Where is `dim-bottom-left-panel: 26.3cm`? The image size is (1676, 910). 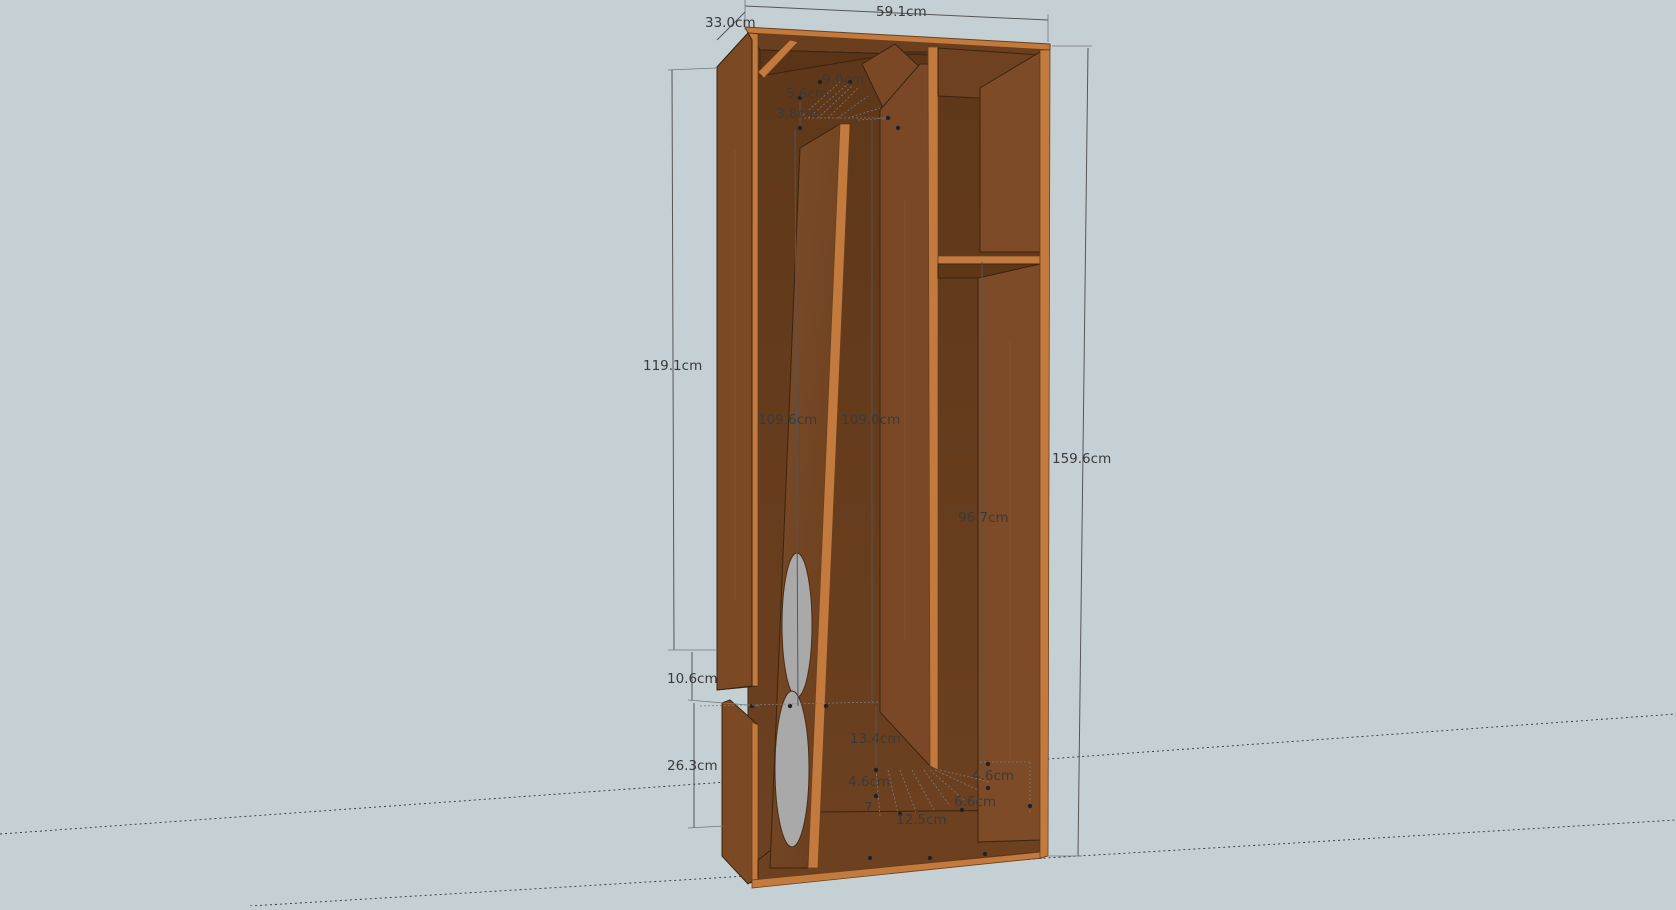
dim-bottom-left-panel: 26.3cm is located at coordinates (692, 766).